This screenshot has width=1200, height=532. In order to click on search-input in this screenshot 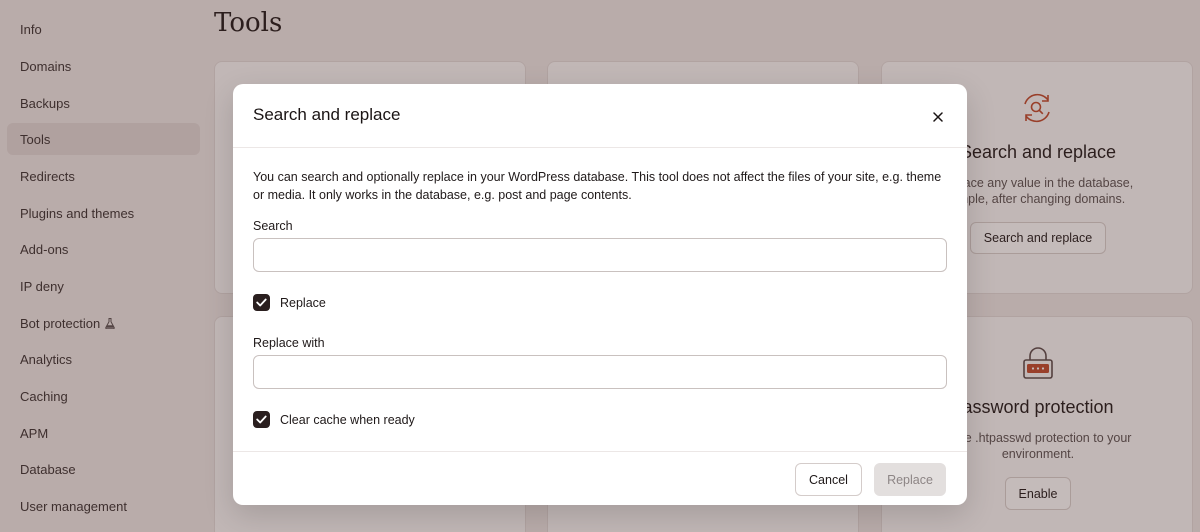, I will do `click(600, 255)`.